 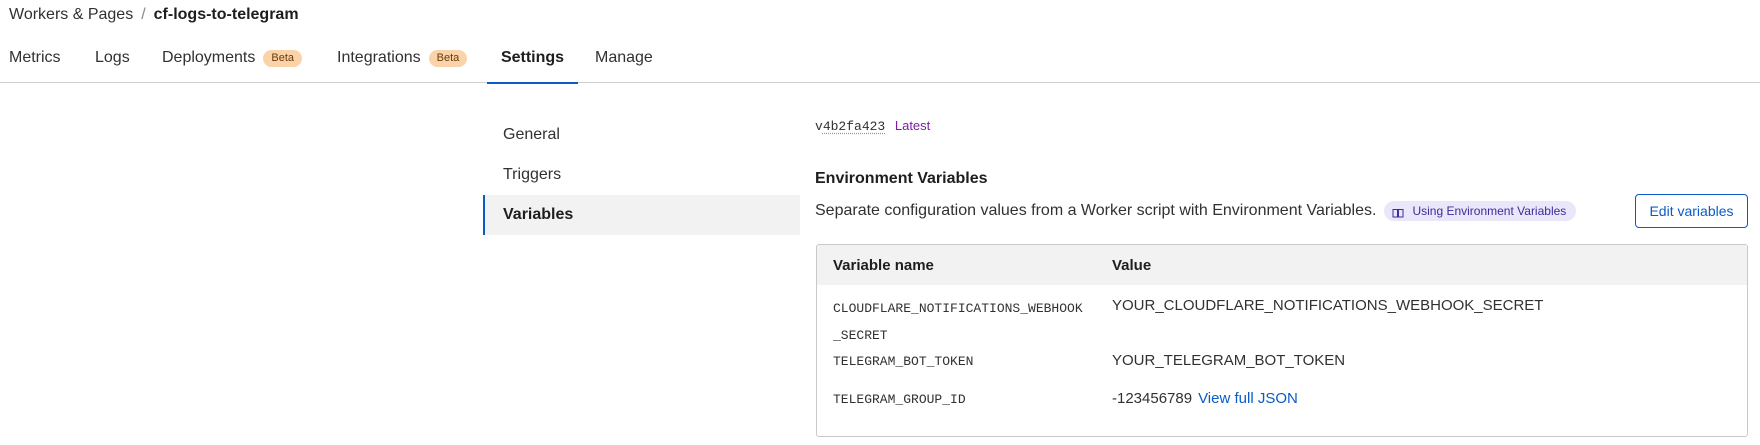 I want to click on breadcrumb: Workers & Pages / cf-logs-to-telegram, so click(x=154, y=15).